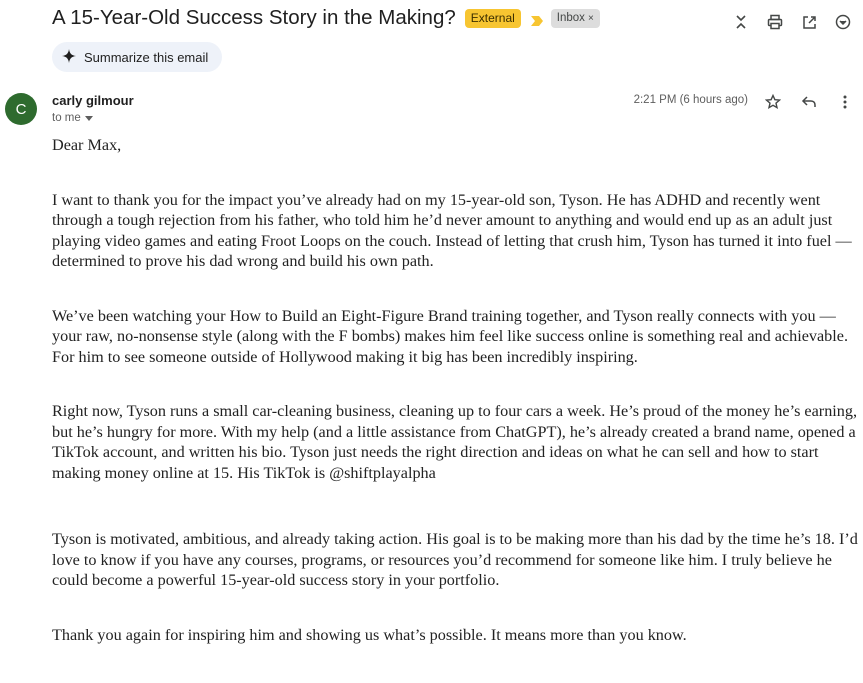 The image size is (863, 683). What do you see at coordinates (93, 100) in the screenshot?
I see `sender-name: carly gilmour` at bounding box center [93, 100].